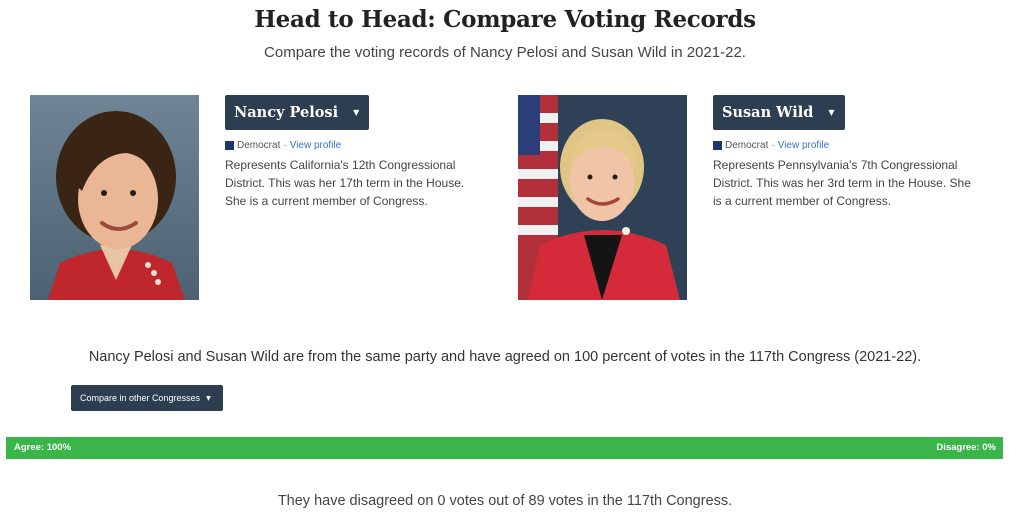 This screenshot has width=1024, height=527. Describe the element at coordinates (114, 197) in the screenshot. I see `member-photo-pelosi` at that location.